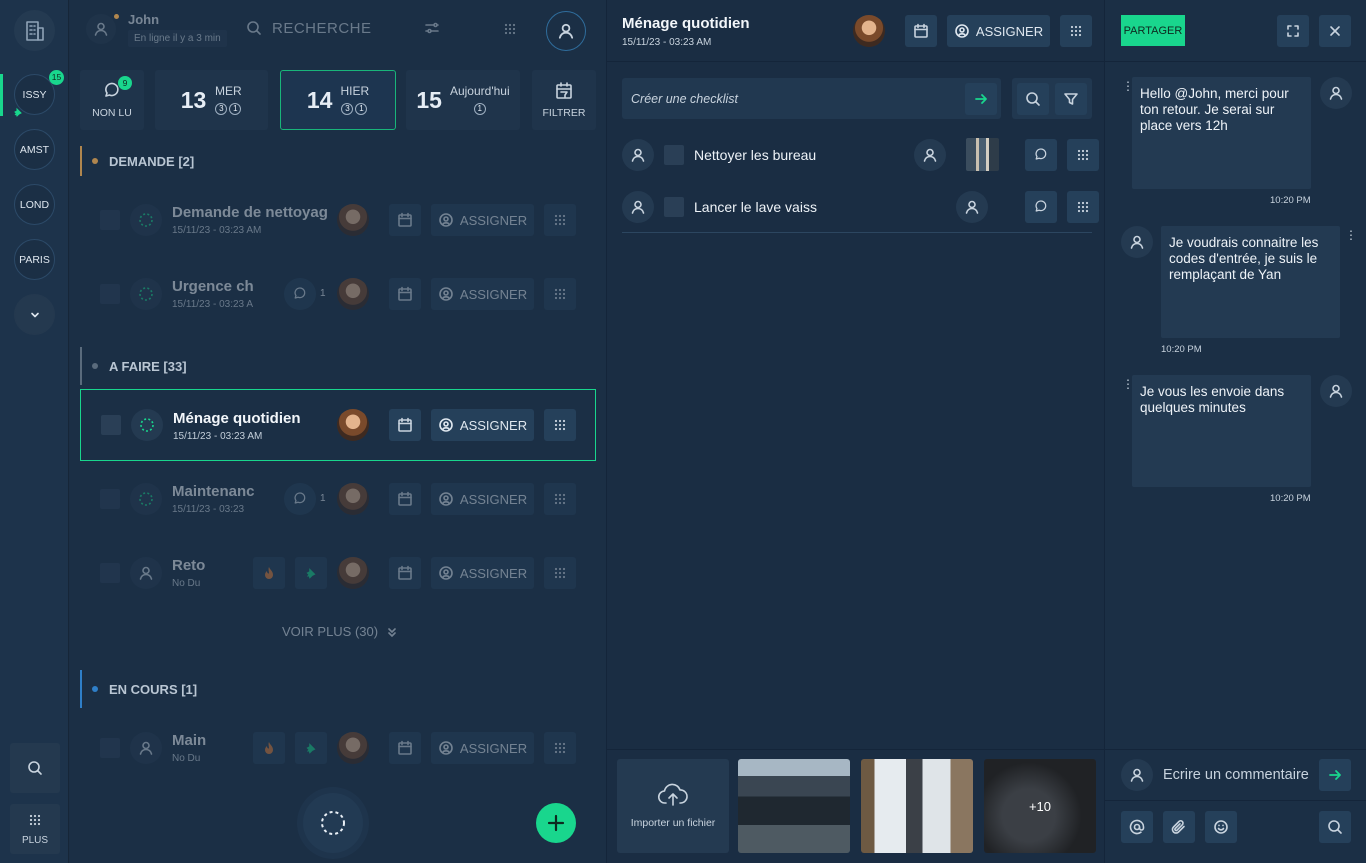 The image size is (1366, 863). Describe the element at coordinates (34, 314) in the screenshot. I see `expand-locations-button` at that location.